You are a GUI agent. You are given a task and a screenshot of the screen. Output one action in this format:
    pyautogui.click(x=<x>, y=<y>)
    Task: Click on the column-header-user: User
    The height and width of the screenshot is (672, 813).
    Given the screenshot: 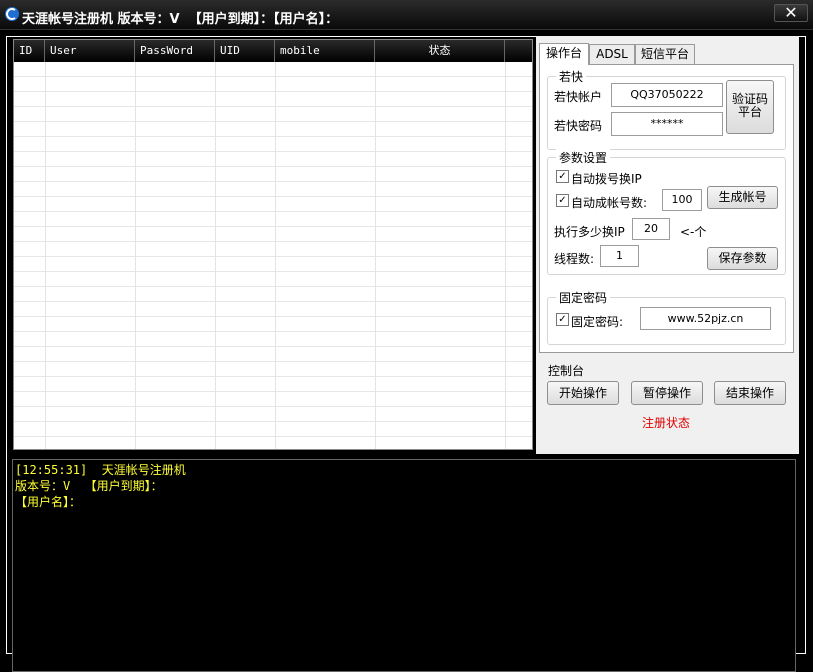 What is the action you would take?
    pyautogui.click(x=90, y=51)
    